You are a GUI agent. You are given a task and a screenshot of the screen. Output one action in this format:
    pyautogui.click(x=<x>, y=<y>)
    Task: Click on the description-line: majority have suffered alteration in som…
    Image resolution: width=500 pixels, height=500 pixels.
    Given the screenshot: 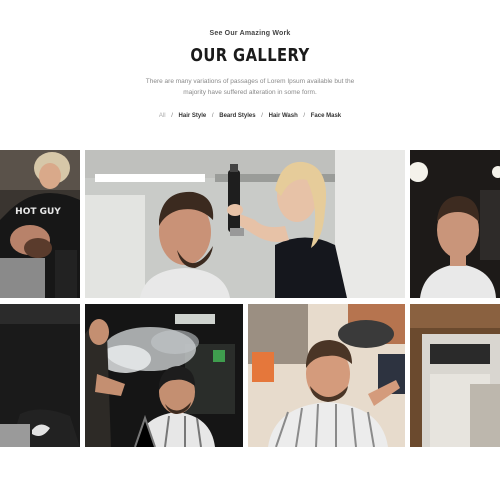 What is the action you would take?
    pyautogui.click(x=250, y=92)
    